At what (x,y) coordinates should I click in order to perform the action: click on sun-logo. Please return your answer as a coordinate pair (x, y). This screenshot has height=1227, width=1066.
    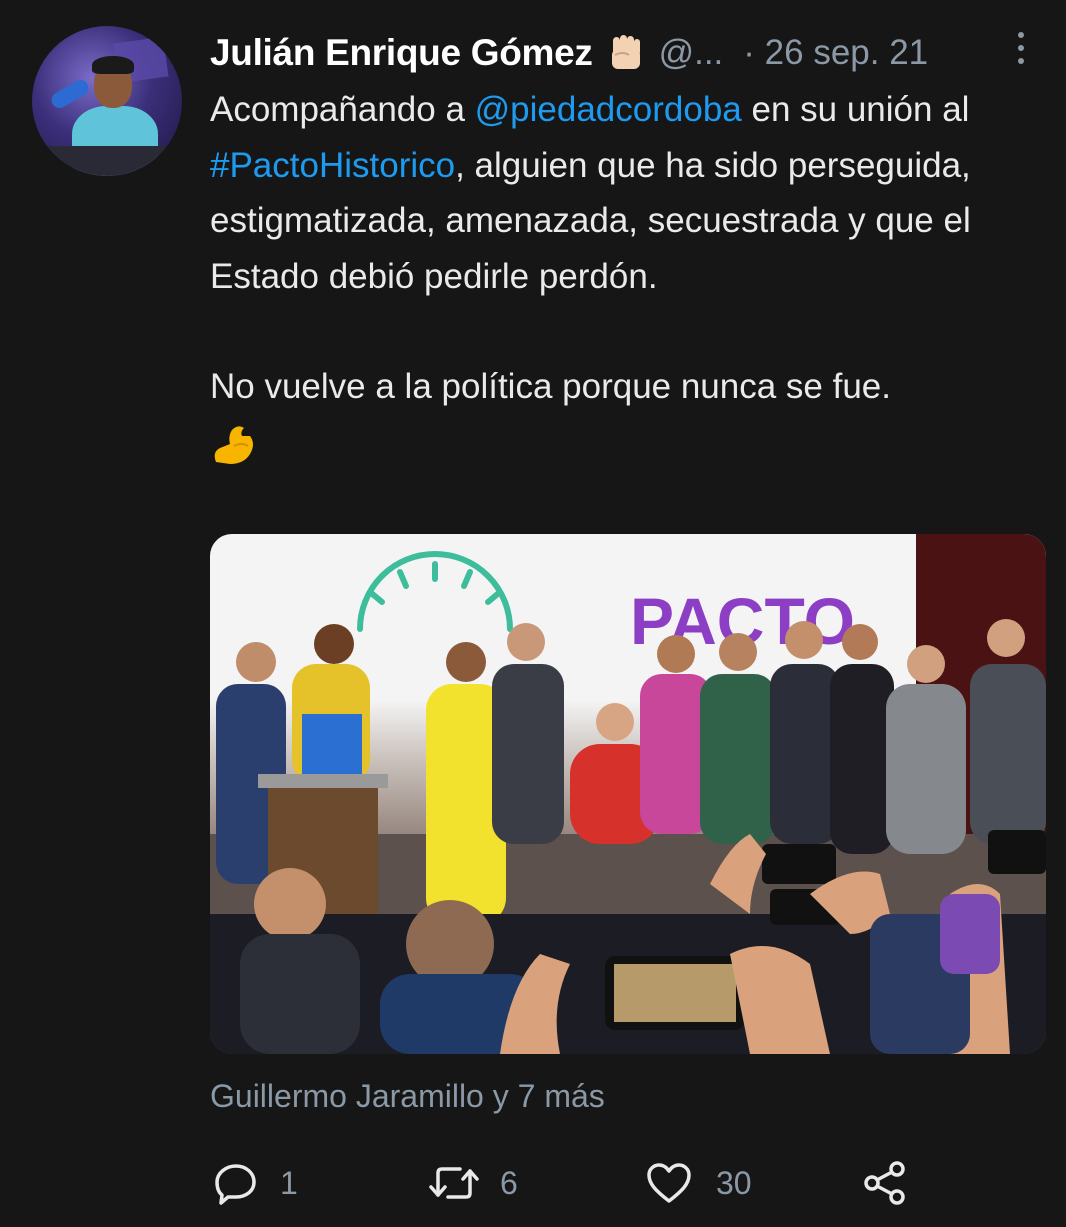
    Looking at the image, I should click on (435, 591).